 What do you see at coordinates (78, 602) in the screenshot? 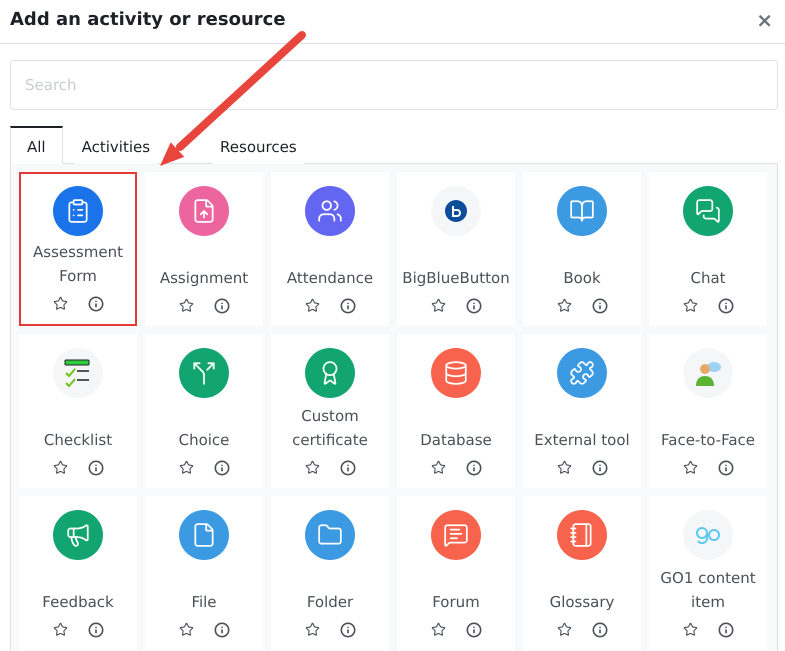
I see `activity-name: Feedback` at bounding box center [78, 602].